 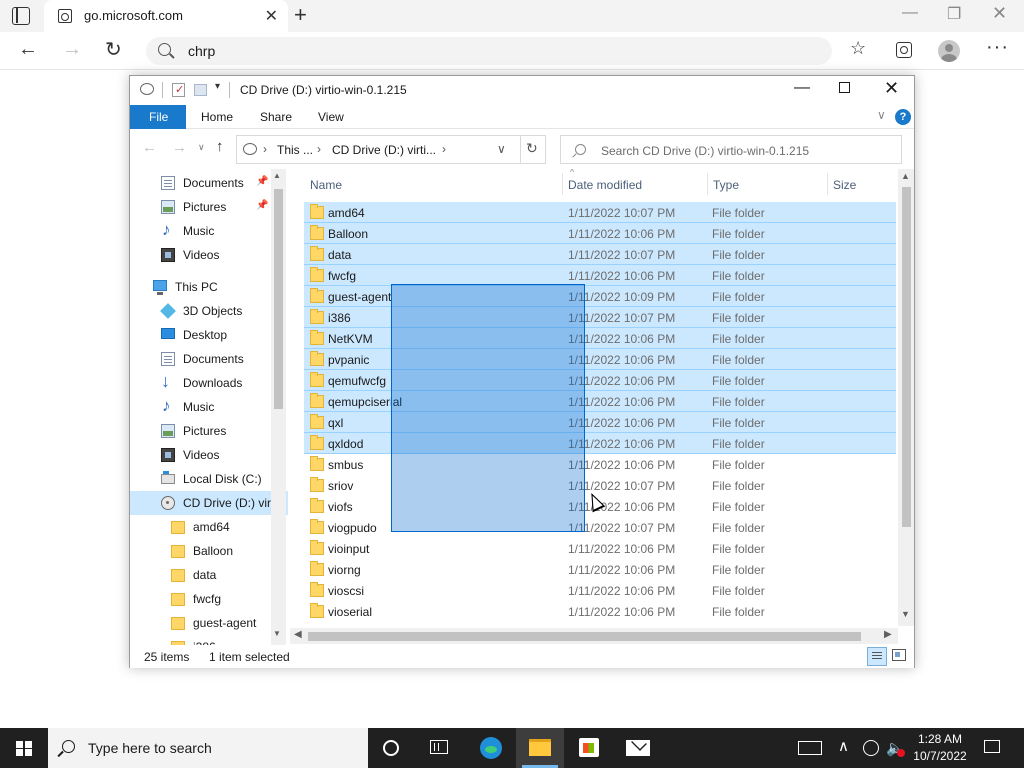 What do you see at coordinates (209, 479) in the screenshot?
I see `sidebar-item-local-disk-c: Local Disk (C:)` at bounding box center [209, 479].